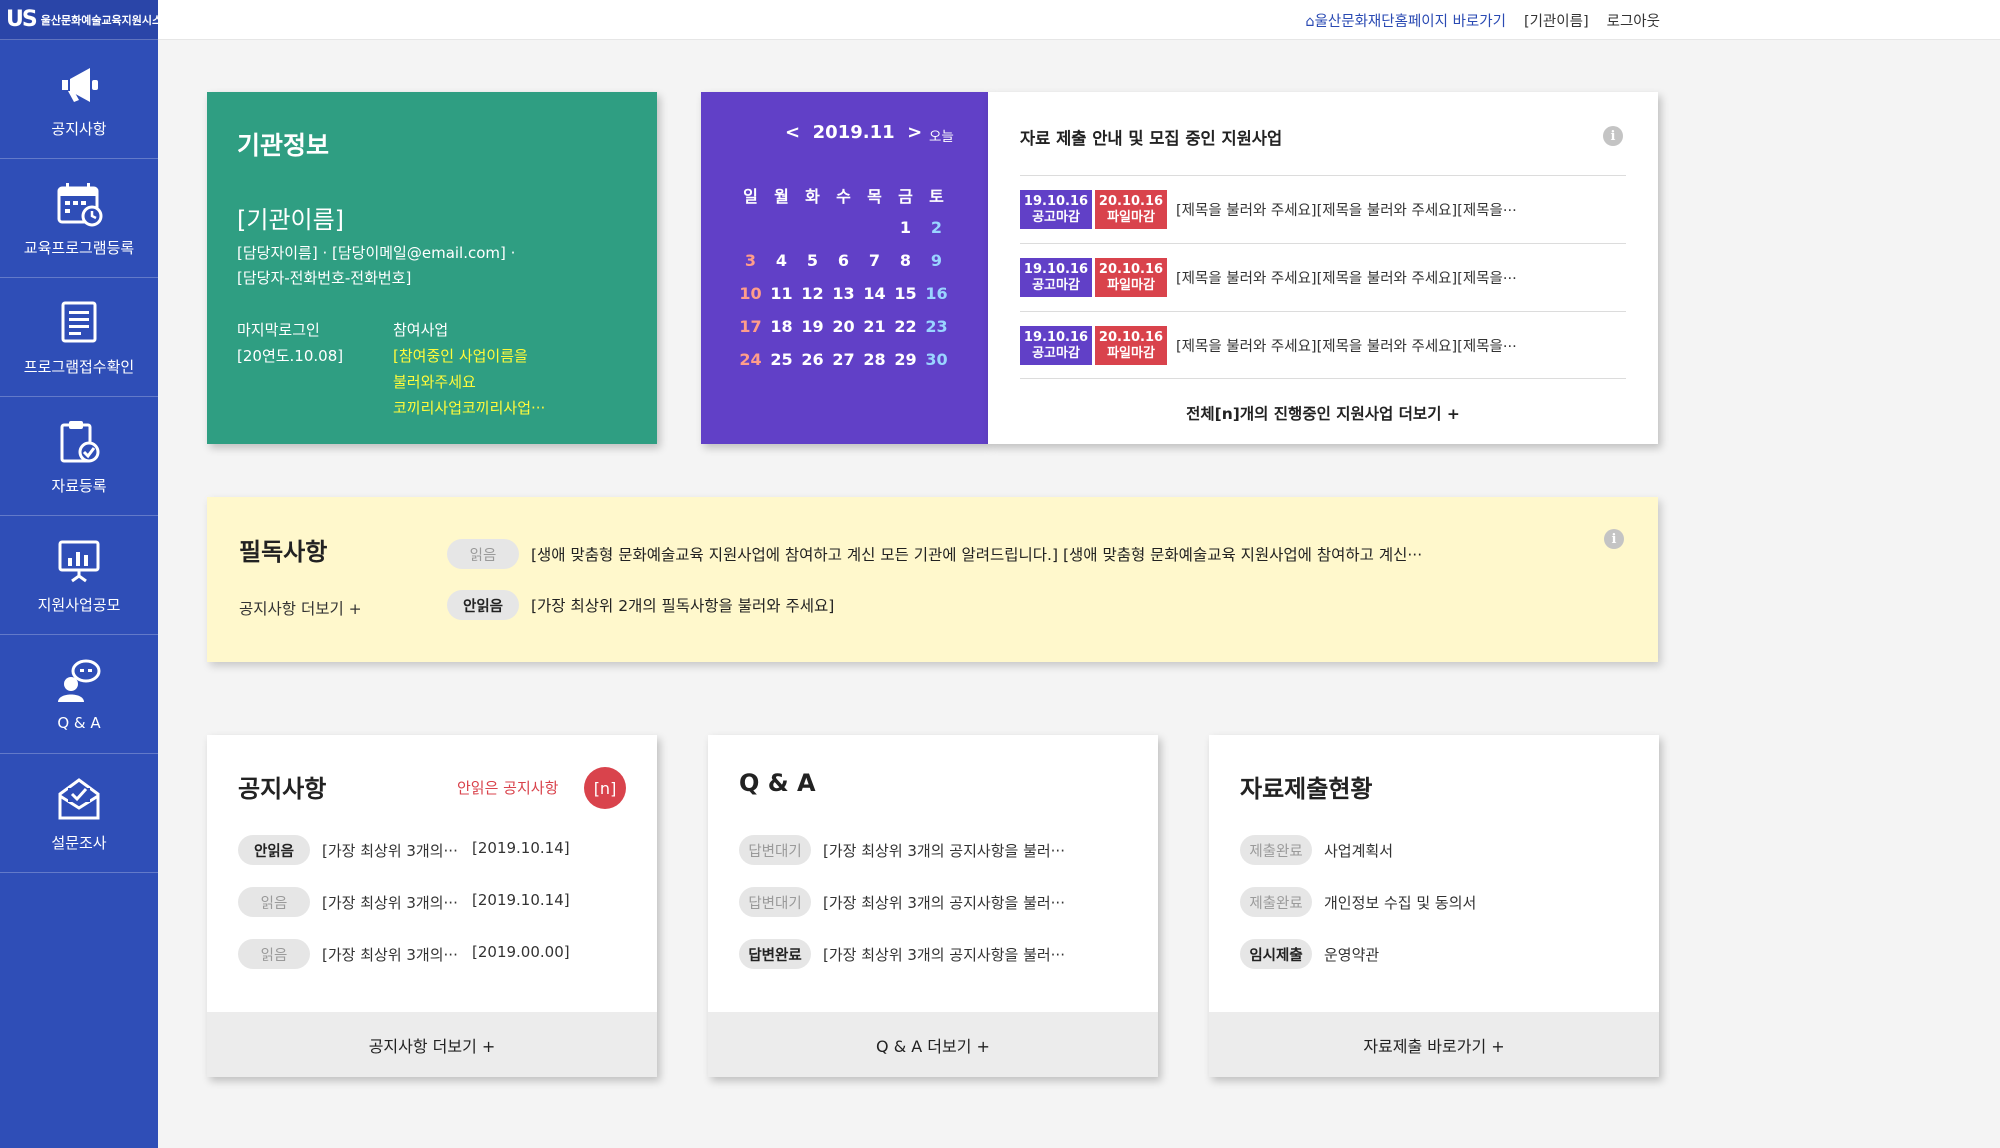 This screenshot has width=2000, height=1148. Describe the element at coordinates (79, 321) in the screenshot. I see `document-icon` at that location.